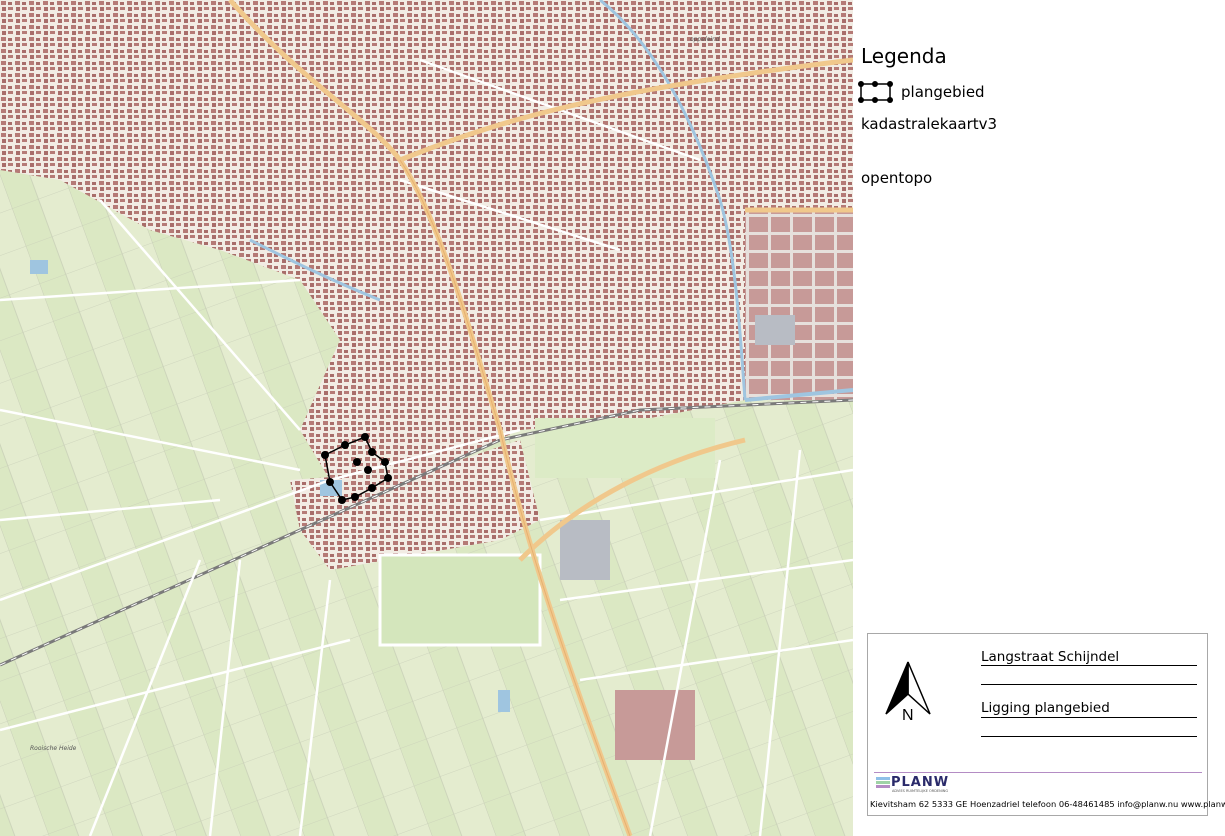  I want to click on dotted-boundary-icon, so click(875, 92).